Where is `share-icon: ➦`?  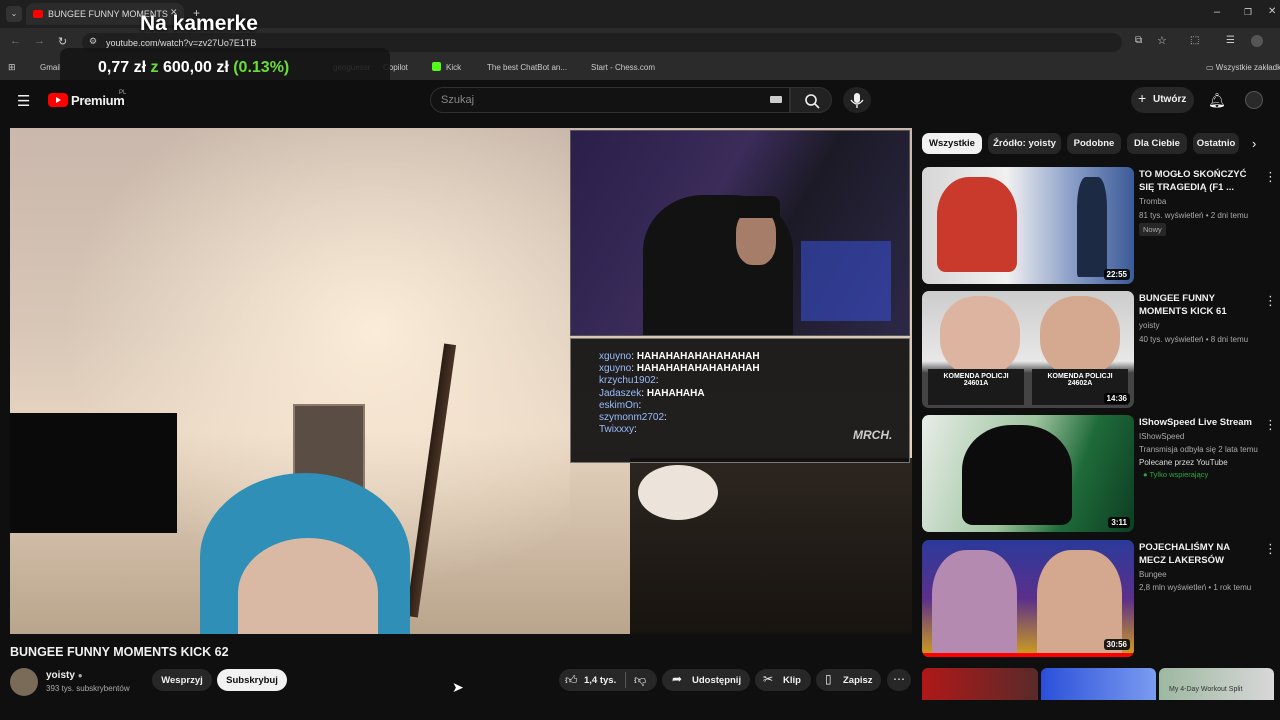 share-icon: ➦ is located at coordinates (677, 679).